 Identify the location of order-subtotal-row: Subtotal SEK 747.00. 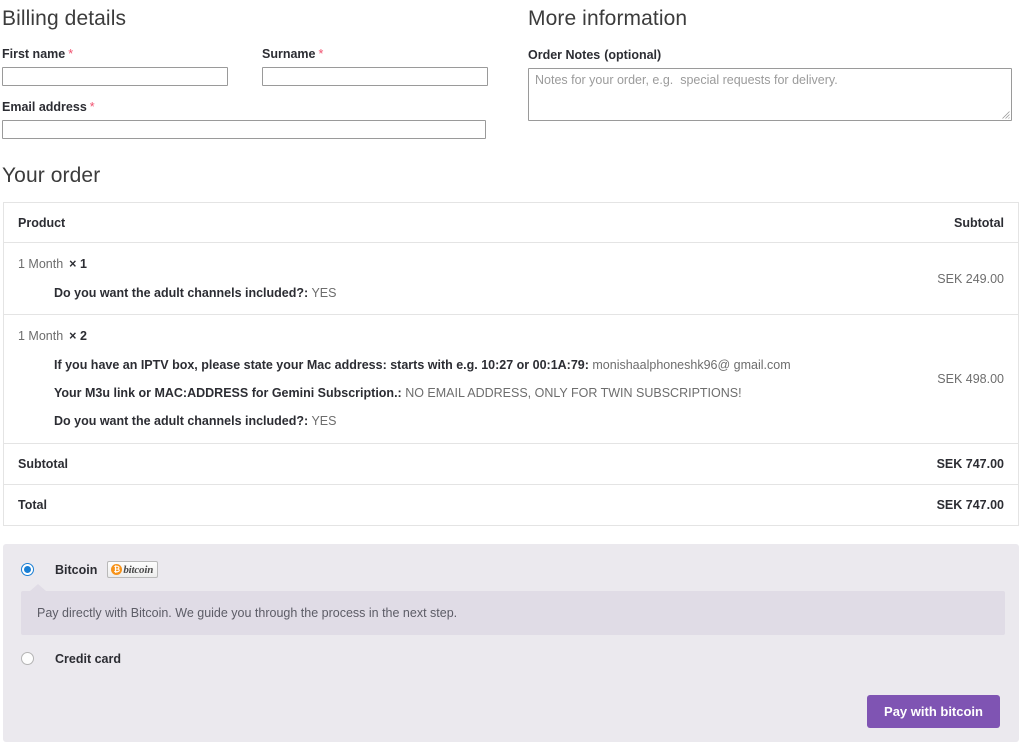
(511, 464).